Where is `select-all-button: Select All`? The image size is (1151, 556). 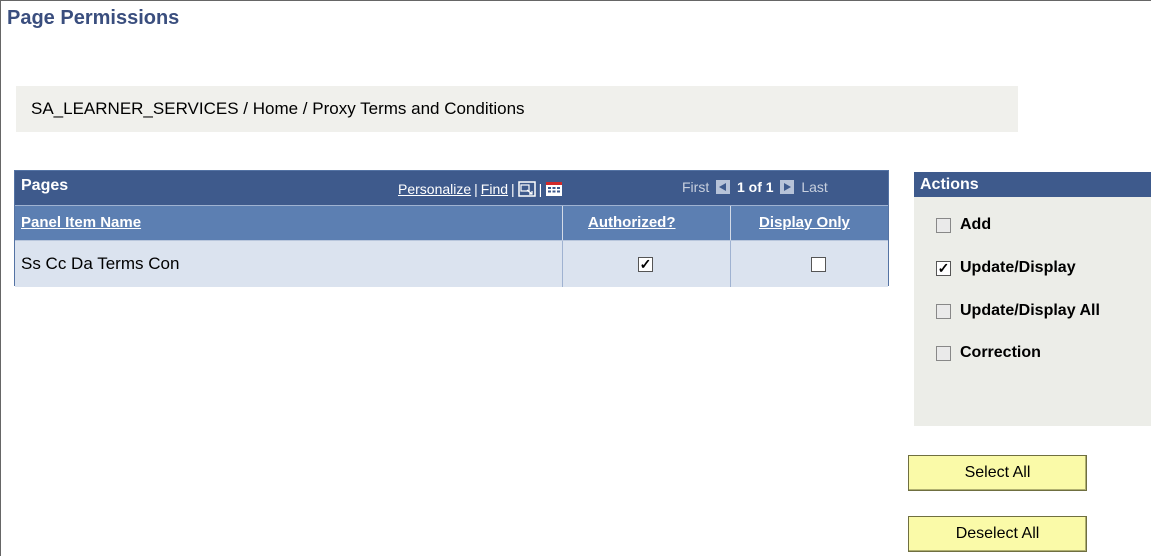
select-all-button: Select All is located at coordinates (997, 473).